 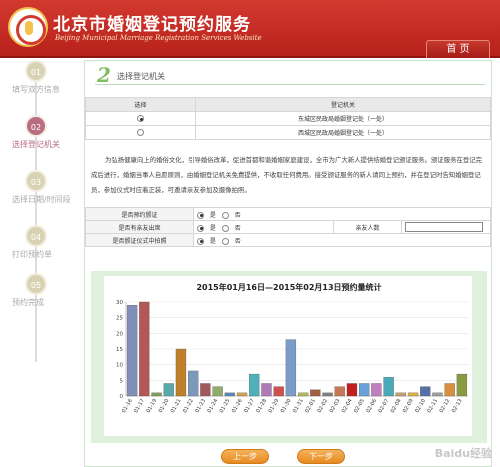 What do you see at coordinates (237, 241) in the screenshot?
I see `no-label: 否` at bounding box center [237, 241].